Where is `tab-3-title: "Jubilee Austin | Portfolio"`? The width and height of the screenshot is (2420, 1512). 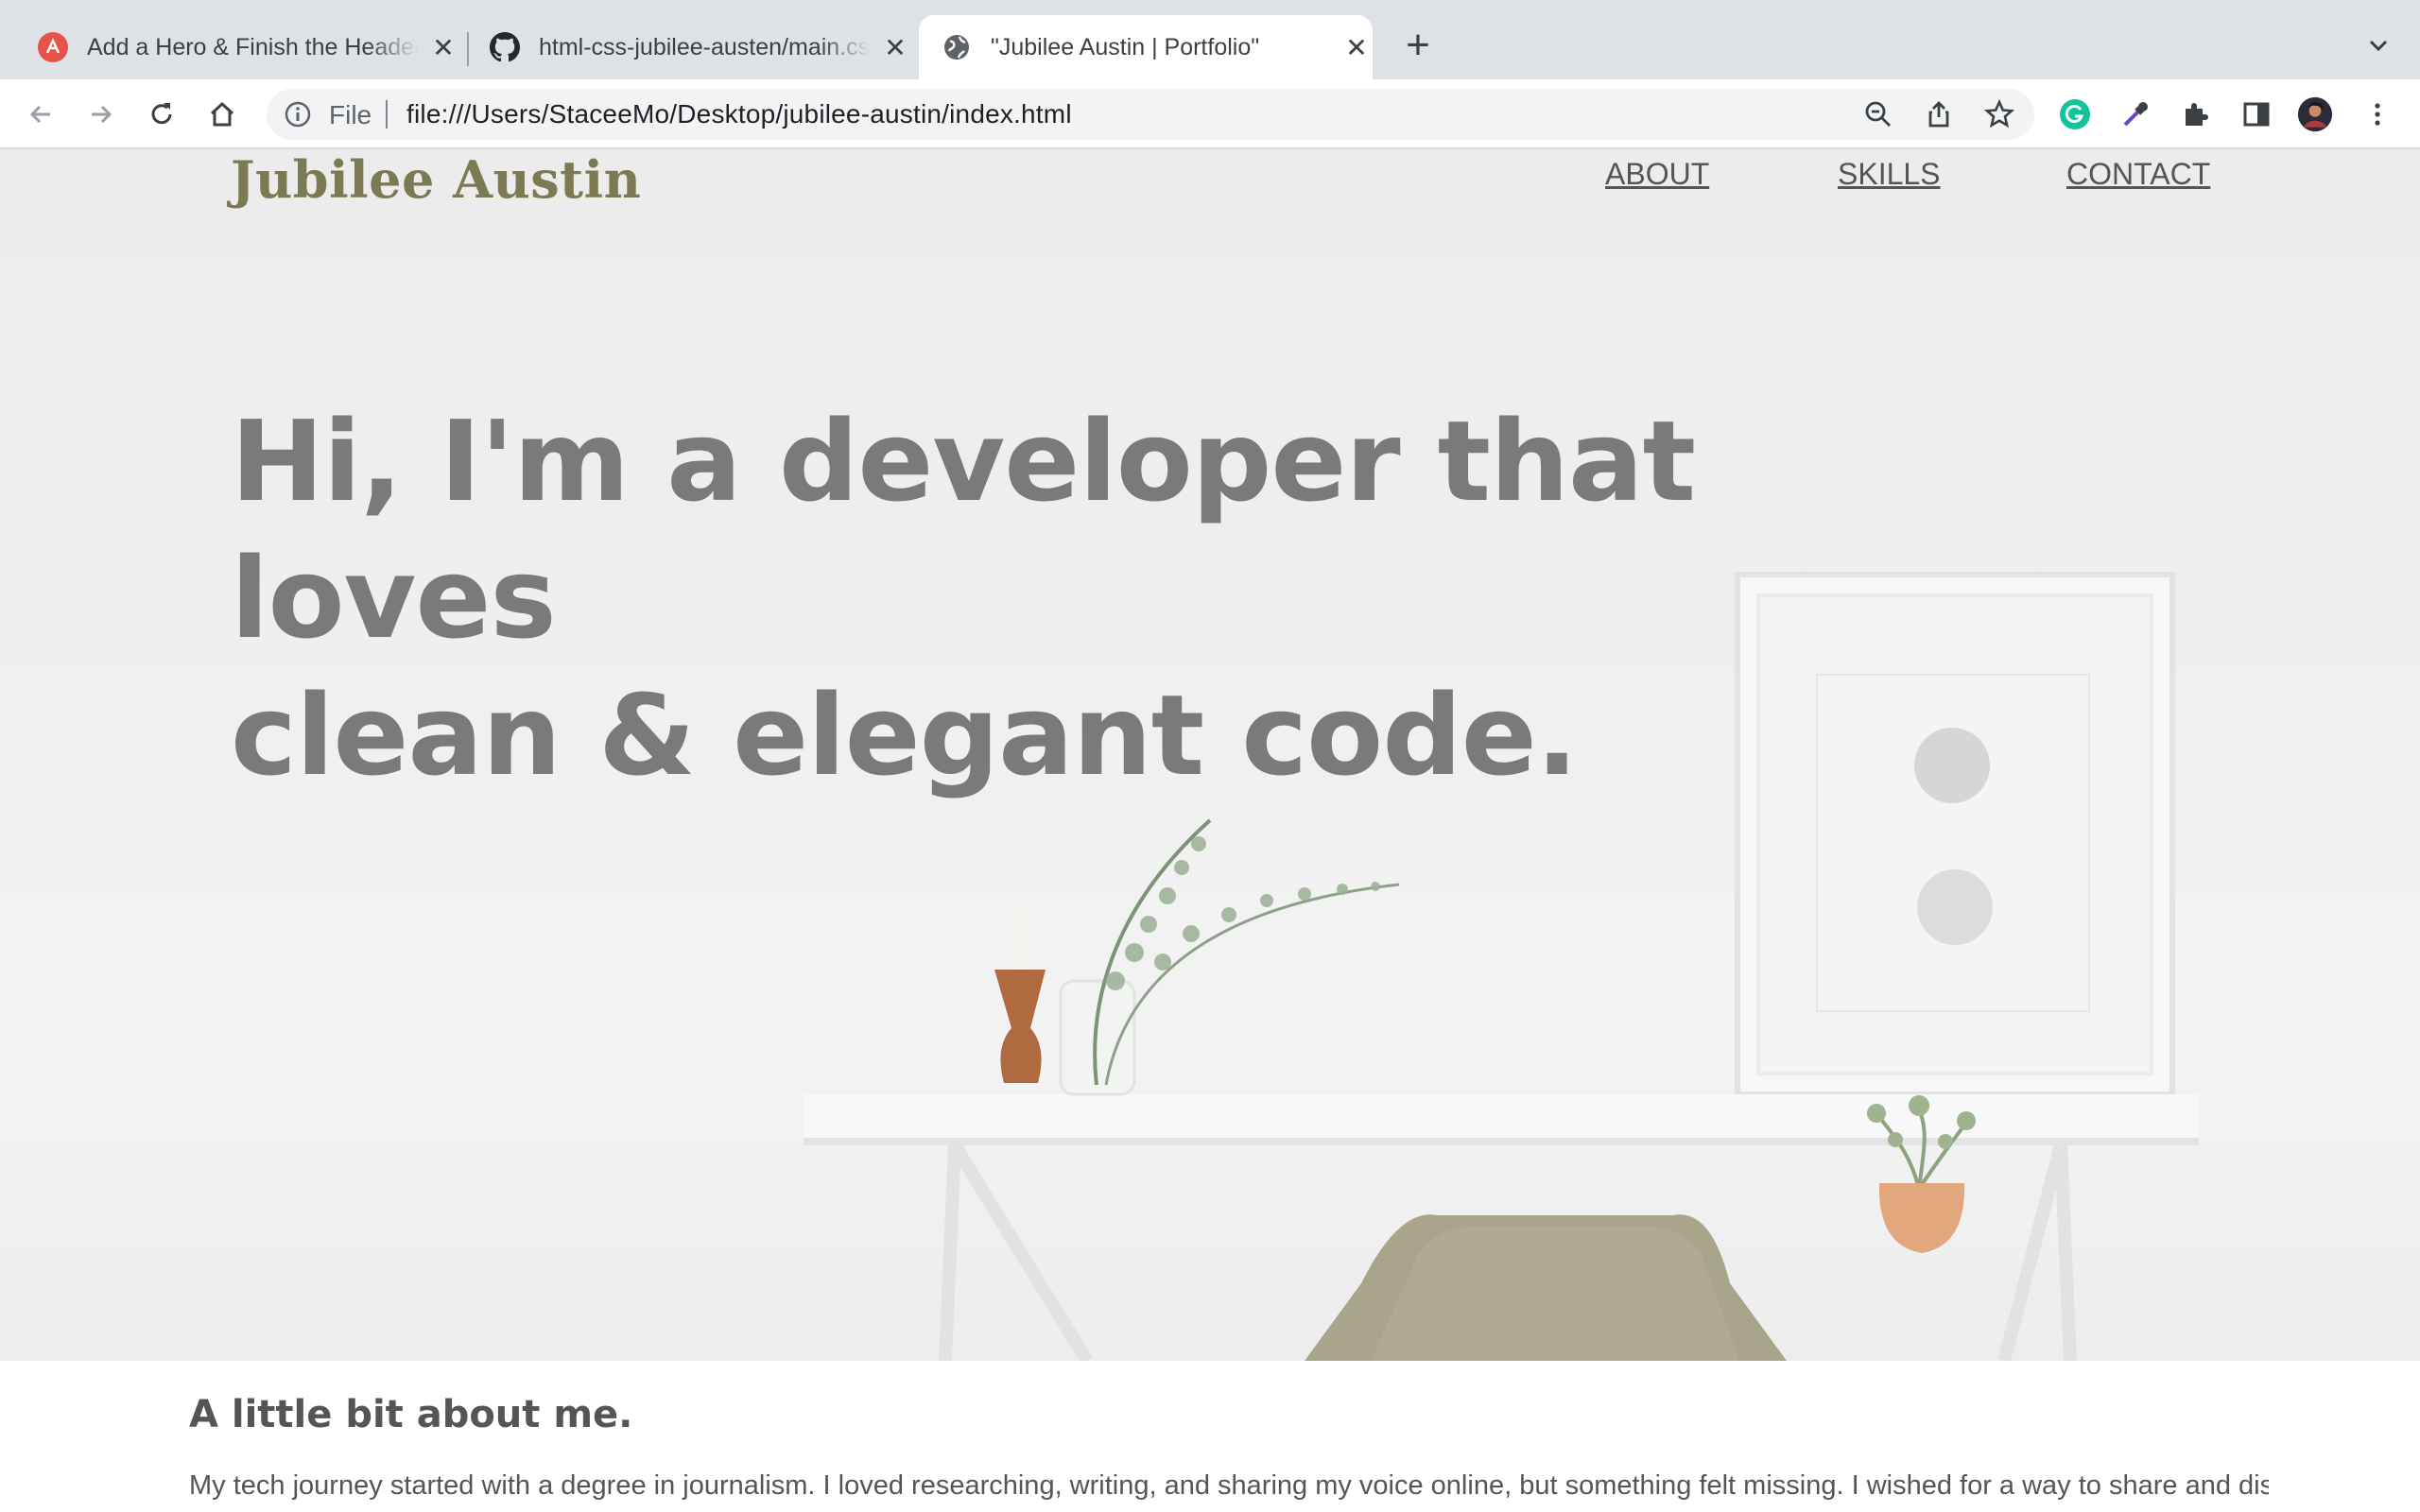
tab-3-title: "Jubilee Austin | Portfolio" is located at coordinates (1125, 46).